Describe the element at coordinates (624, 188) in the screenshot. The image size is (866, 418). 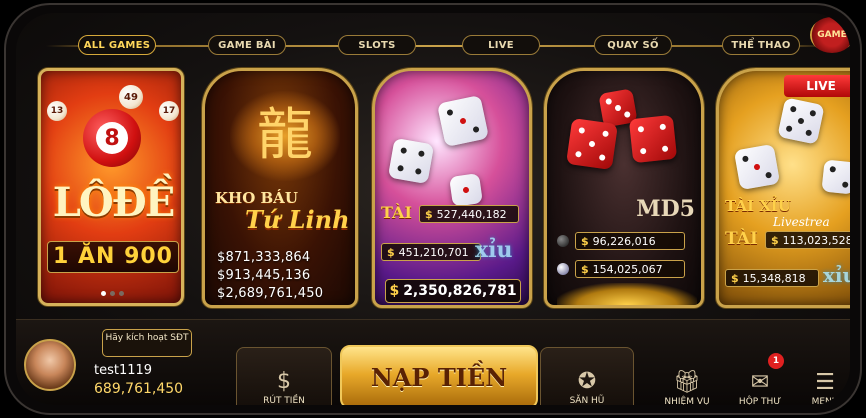
I see `game-card-md5: MD5 $96,226,016 $154,025,067` at that location.